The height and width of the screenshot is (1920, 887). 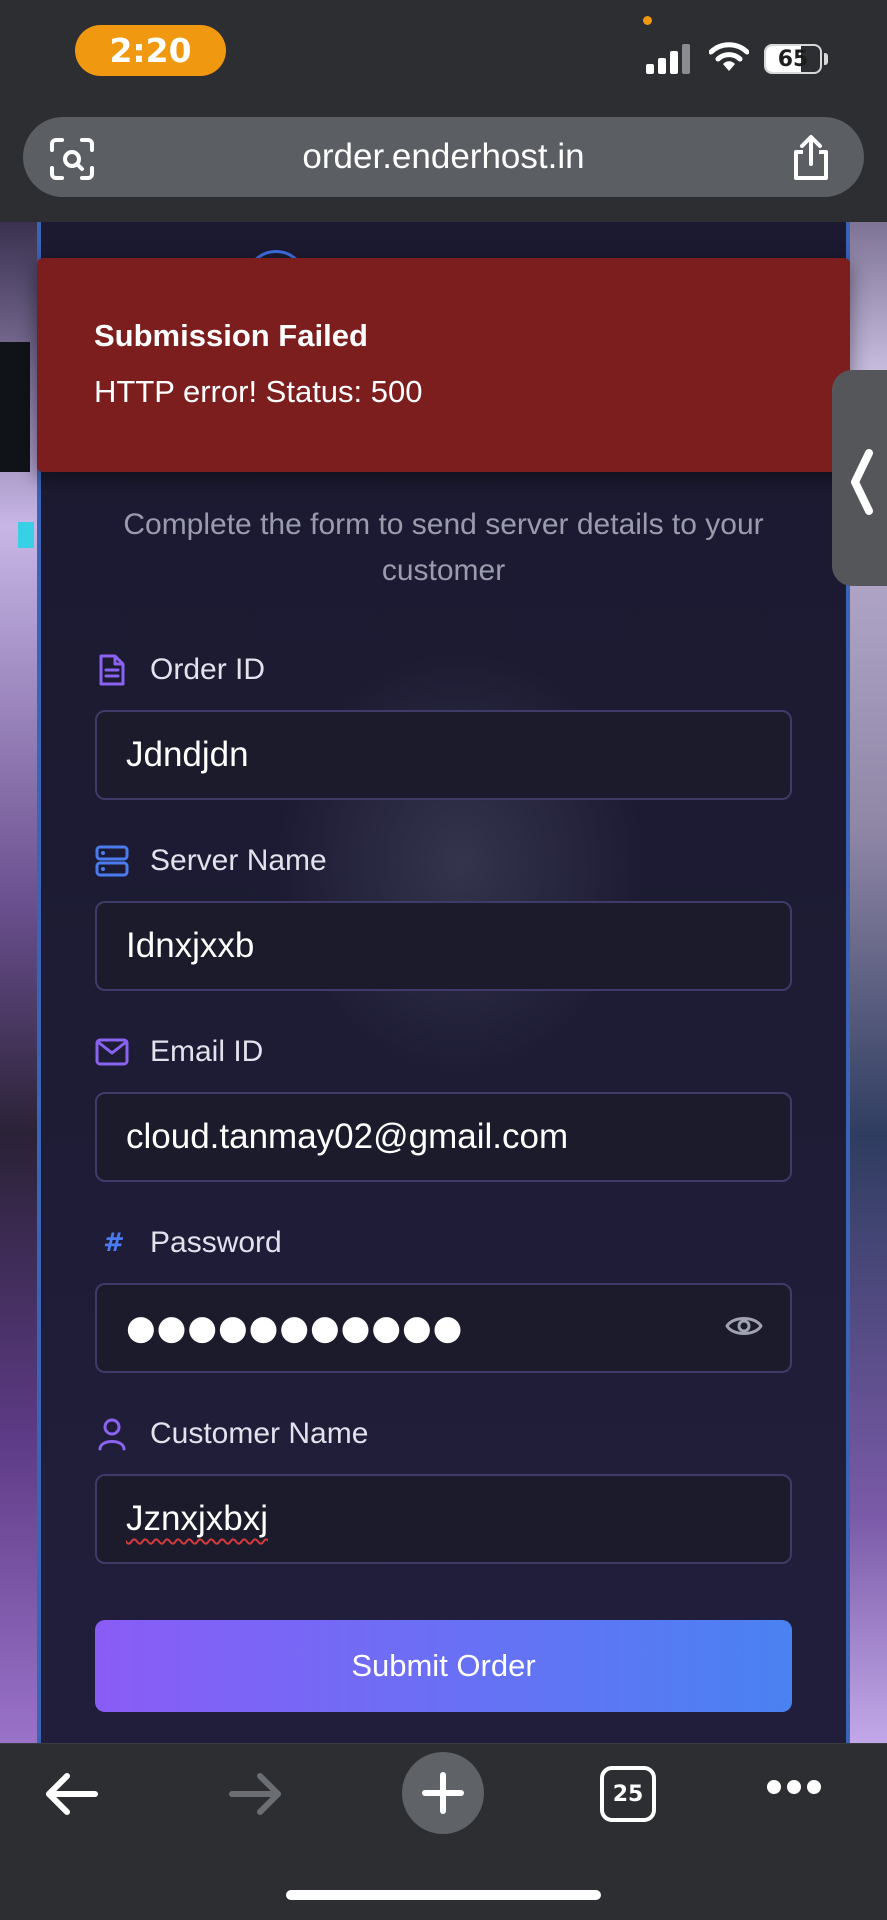 I want to click on new-tab-button, so click(x=443, y=1793).